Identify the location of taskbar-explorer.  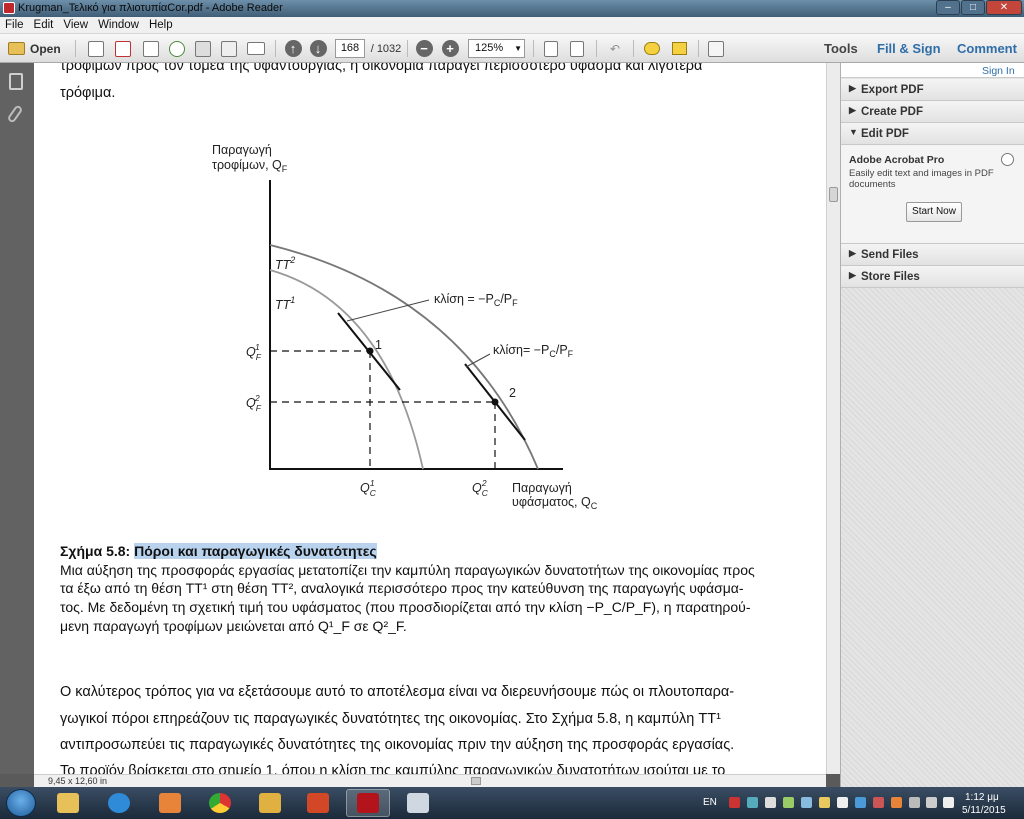
(68, 803).